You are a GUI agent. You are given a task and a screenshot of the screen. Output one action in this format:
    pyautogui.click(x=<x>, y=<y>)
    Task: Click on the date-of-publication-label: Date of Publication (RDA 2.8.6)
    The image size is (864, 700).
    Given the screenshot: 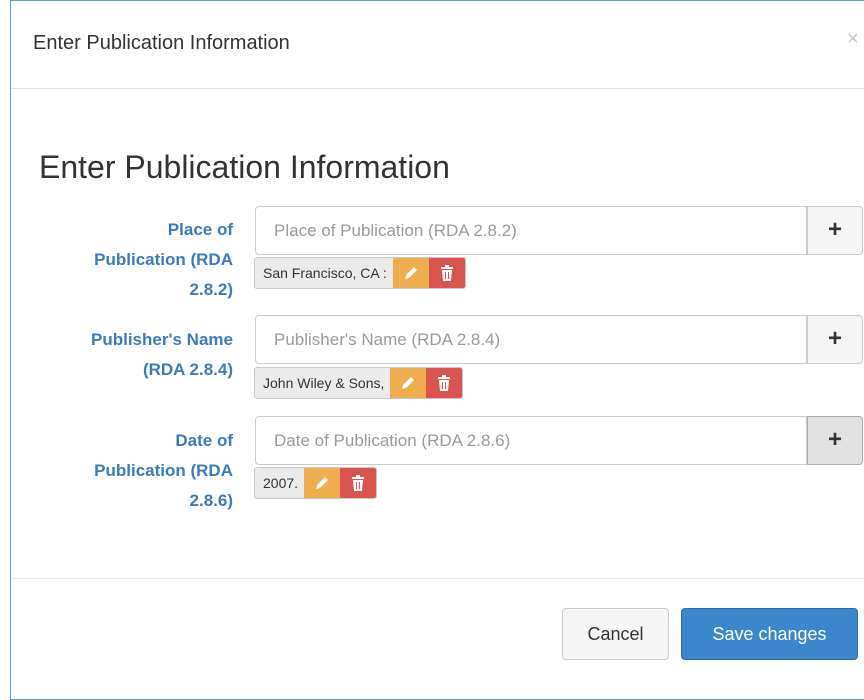 What is the action you would take?
    pyautogui.click(x=127, y=471)
    